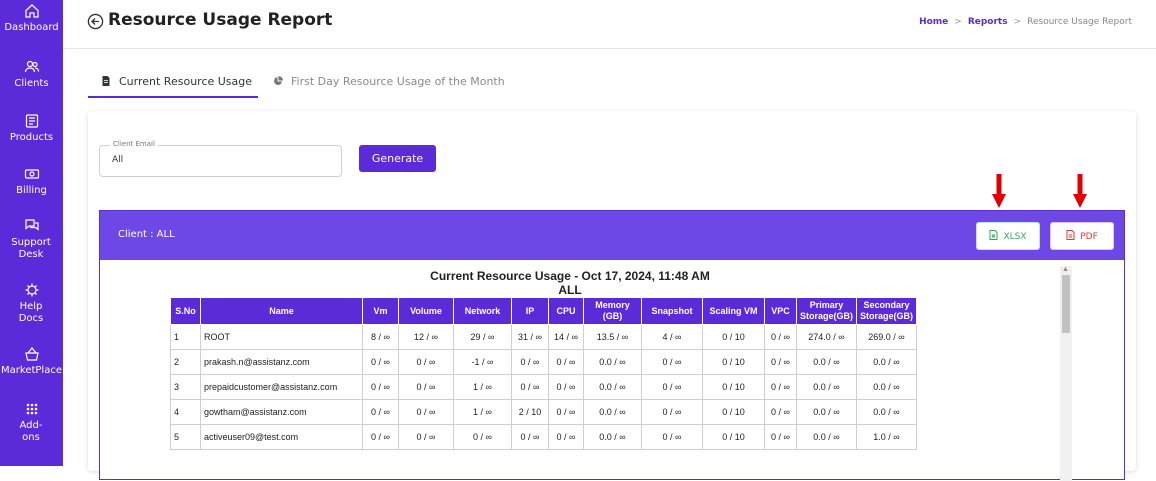 This screenshot has width=1156, height=481. I want to click on document-icon, so click(106, 81).